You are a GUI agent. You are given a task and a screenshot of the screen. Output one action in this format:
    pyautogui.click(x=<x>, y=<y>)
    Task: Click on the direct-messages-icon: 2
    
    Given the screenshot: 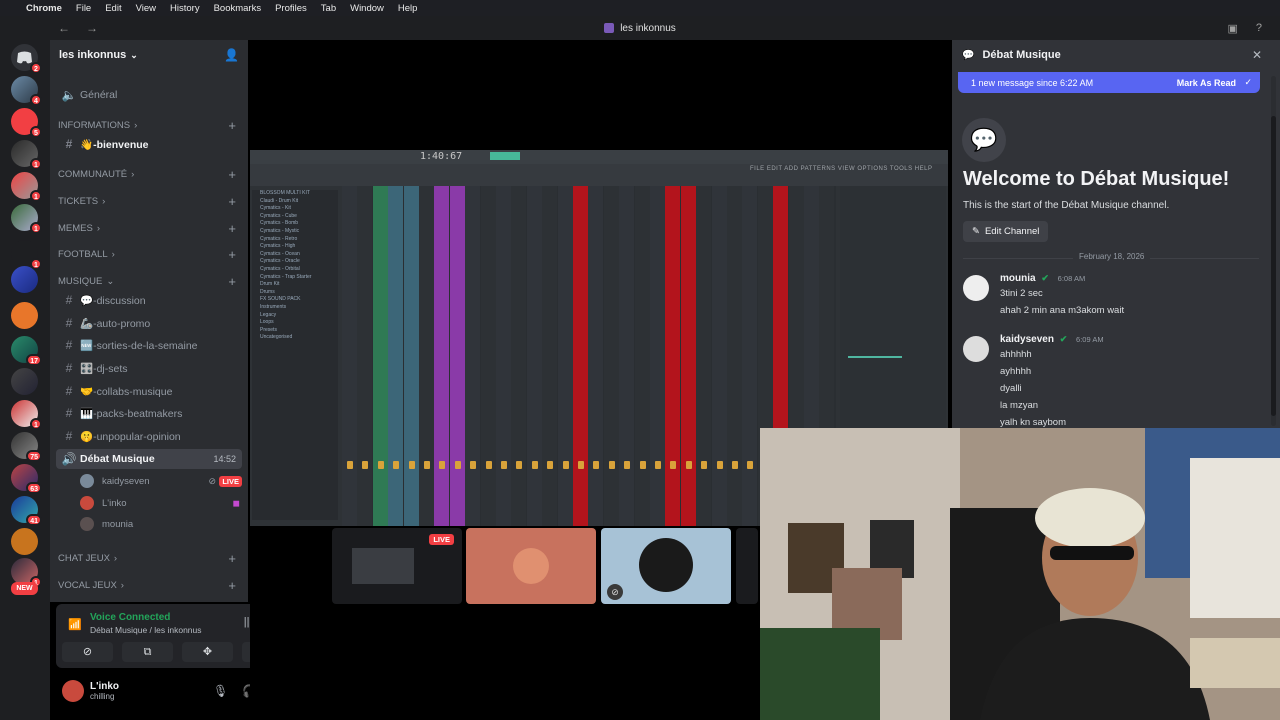 What is the action you would take?
    pyautogui.click(x=26, y=59)
    